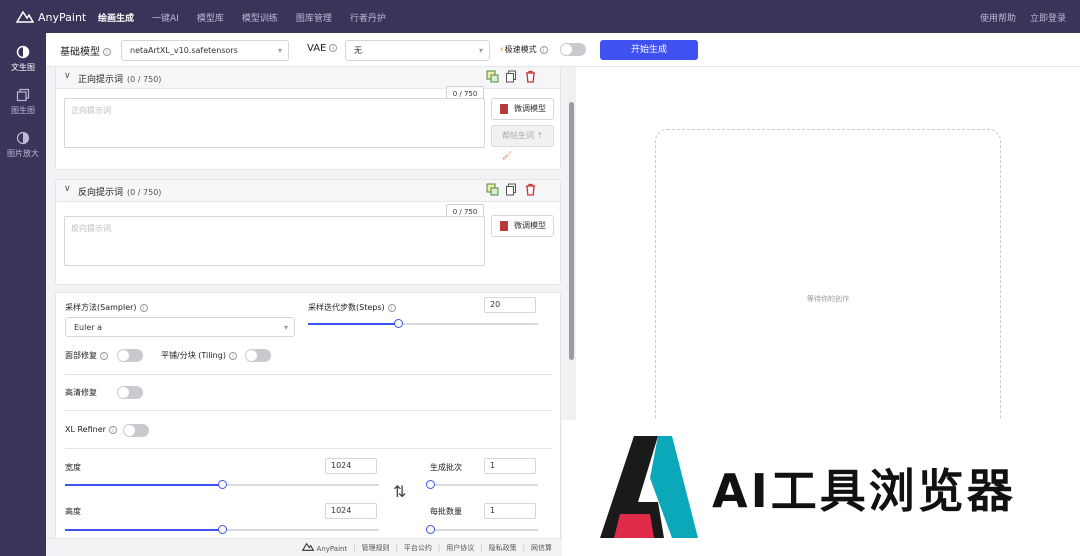  What do you see at coordinates (510, 305) in the screenshot?
I see `steps-input: 20` at bounding box center [510, 305].